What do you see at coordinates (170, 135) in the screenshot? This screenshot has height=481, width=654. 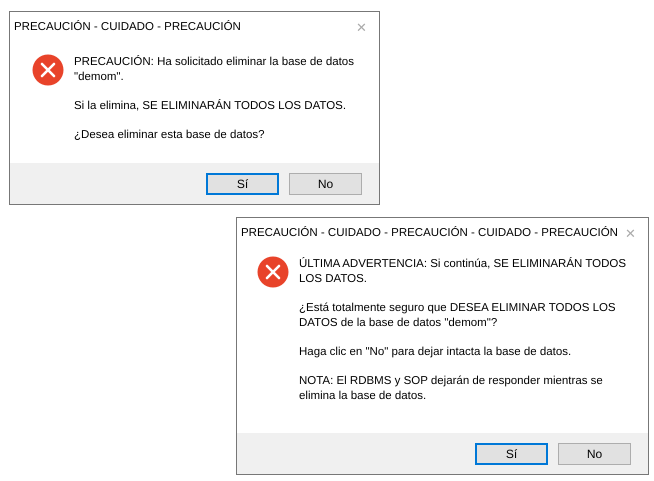 I see `message-text: ¿Desea eliminar esta base de datos?` at bounding box center [170, 135].